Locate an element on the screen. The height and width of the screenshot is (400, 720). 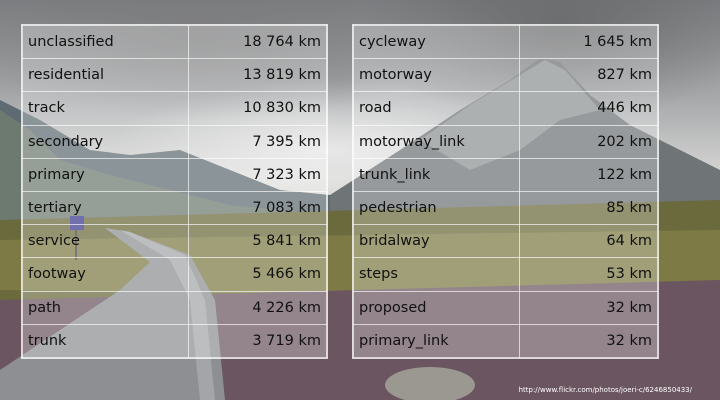
table-row: track 10 830 km is located at coordinates (174, 108).